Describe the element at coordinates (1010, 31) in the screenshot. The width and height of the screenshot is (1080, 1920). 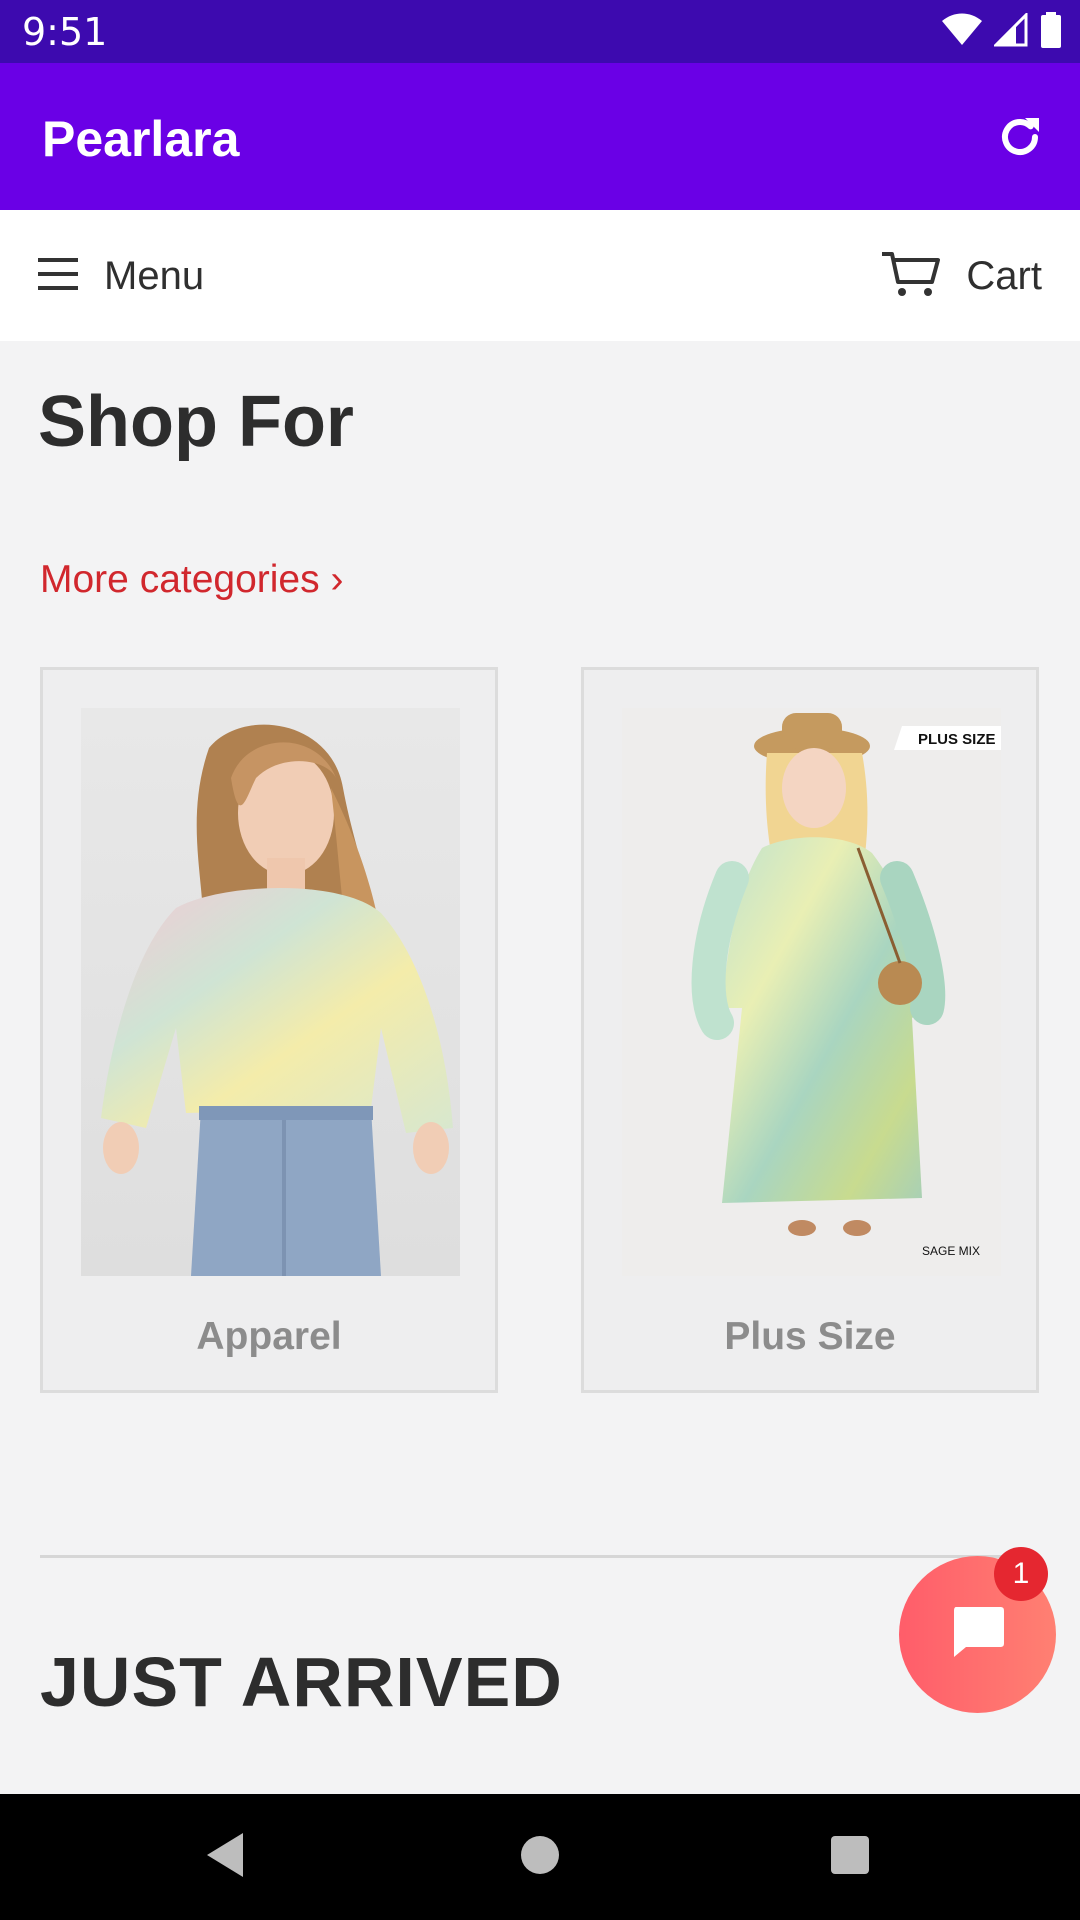
I see `cellular-signal-icon` at that location.